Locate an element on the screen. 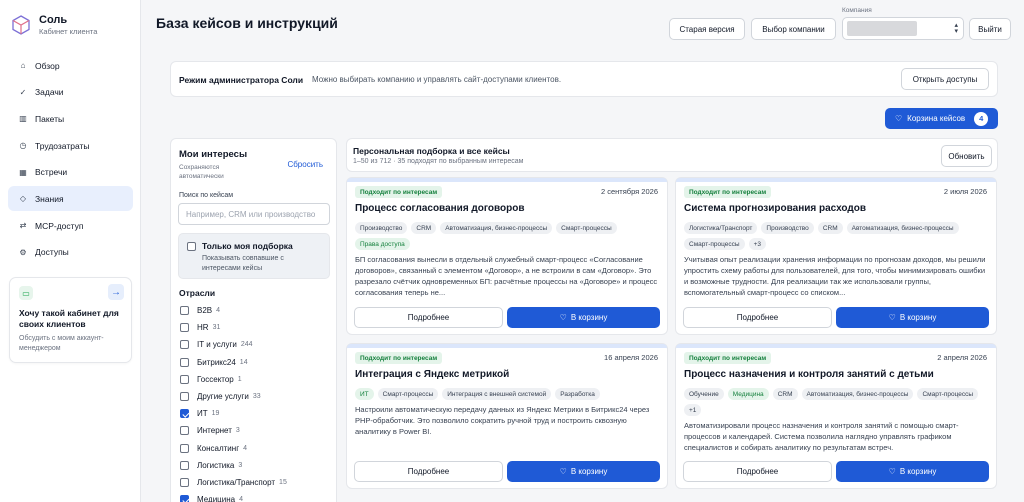  card-title: Интеграция с Яндекс метрикой is located at coordinates (432, 374).